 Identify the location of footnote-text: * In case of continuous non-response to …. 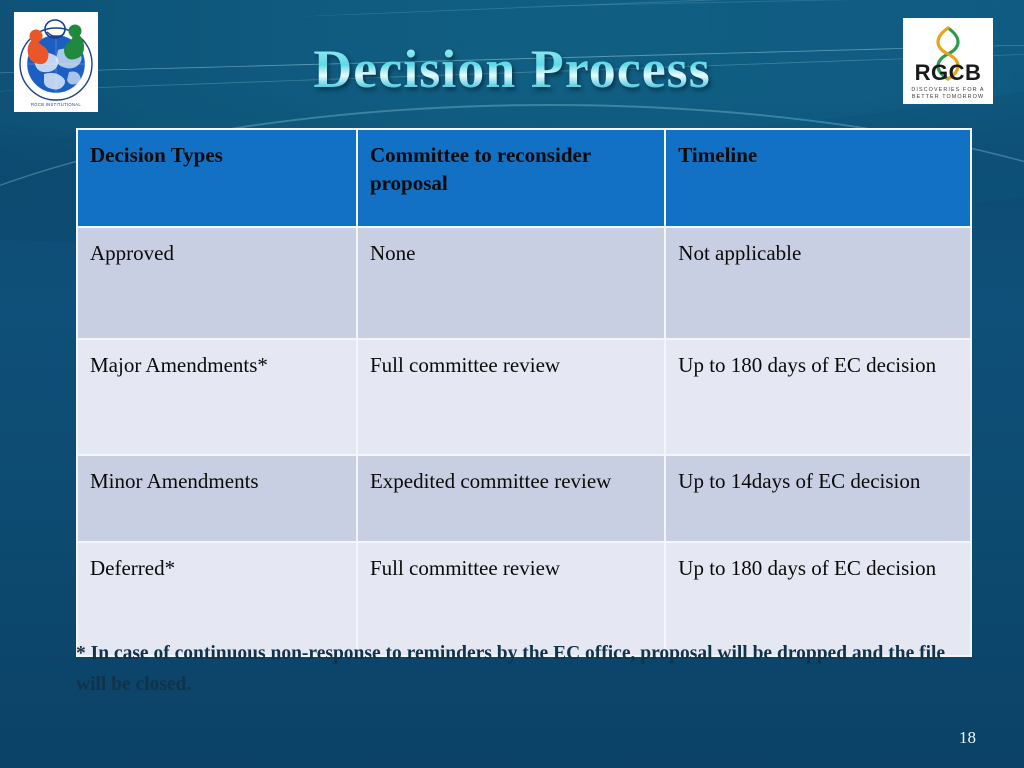
(511, 669).